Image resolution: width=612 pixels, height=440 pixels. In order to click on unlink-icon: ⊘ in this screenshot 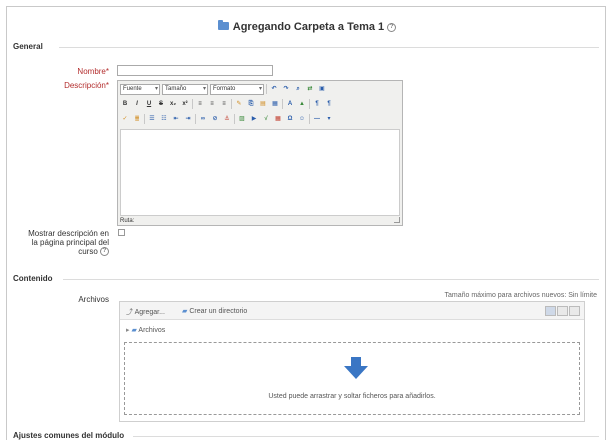, I will do `click(215, 119)`.